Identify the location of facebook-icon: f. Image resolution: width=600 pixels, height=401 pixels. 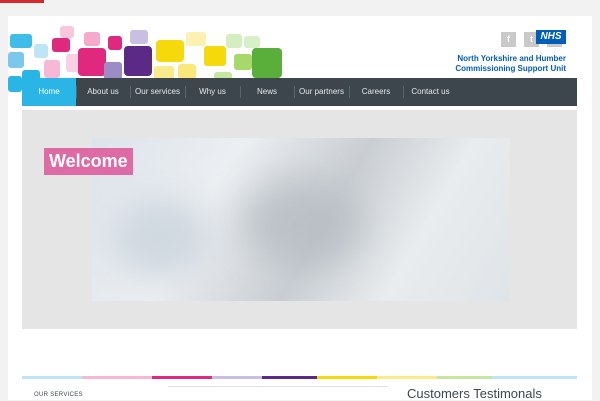
(508, 39).